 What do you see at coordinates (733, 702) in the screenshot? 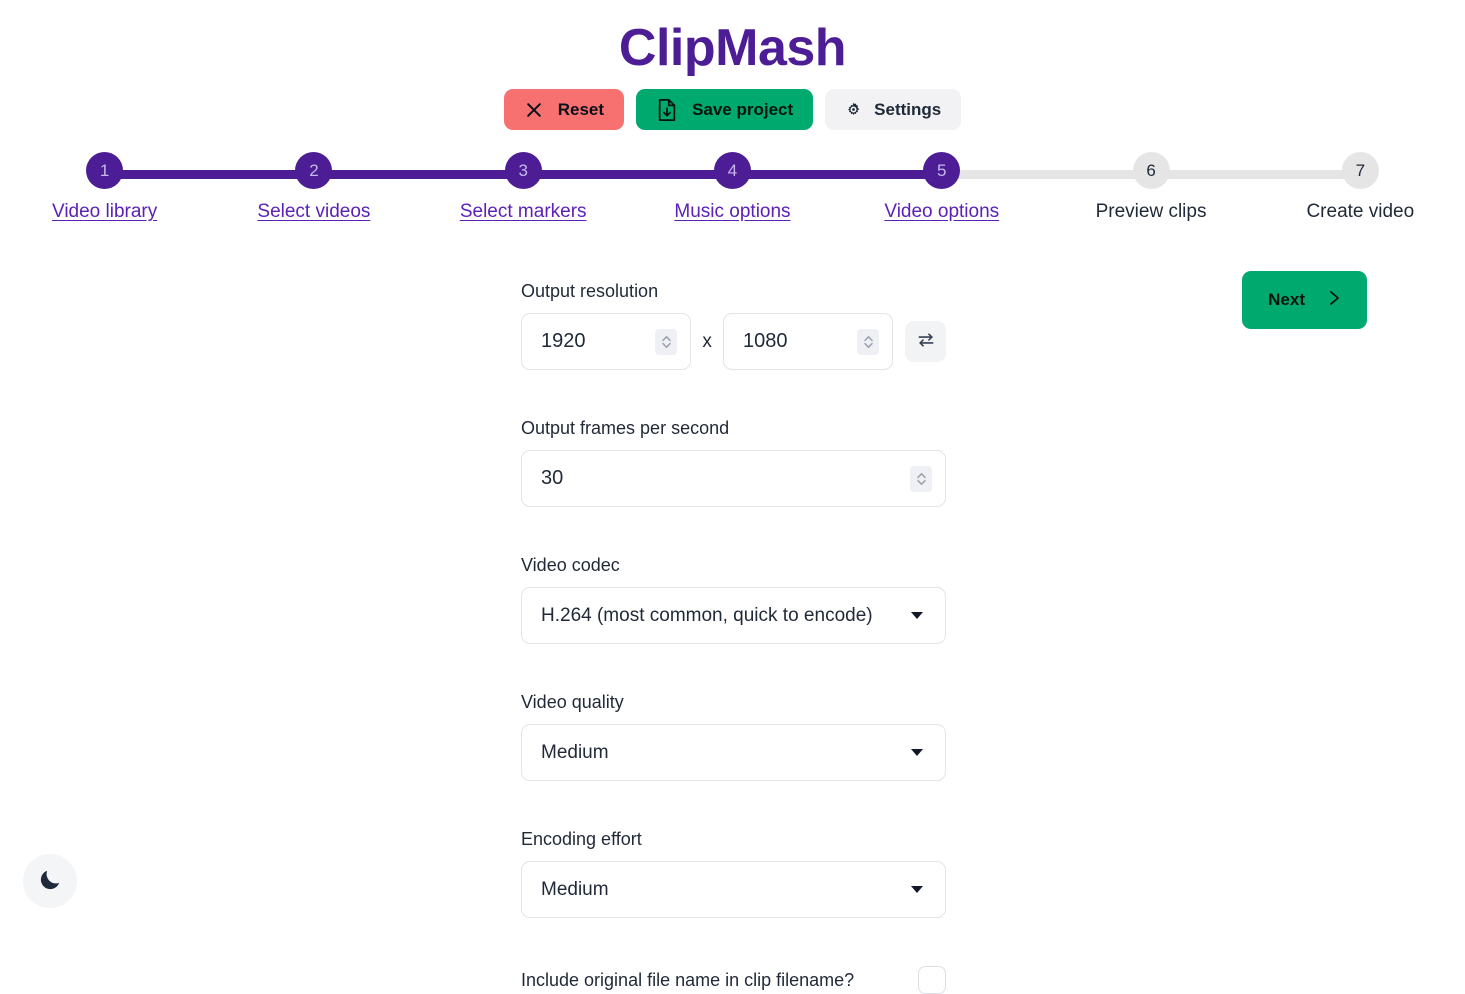
I see `video-quality-label: Video quality` at bounding box center [733, 702].